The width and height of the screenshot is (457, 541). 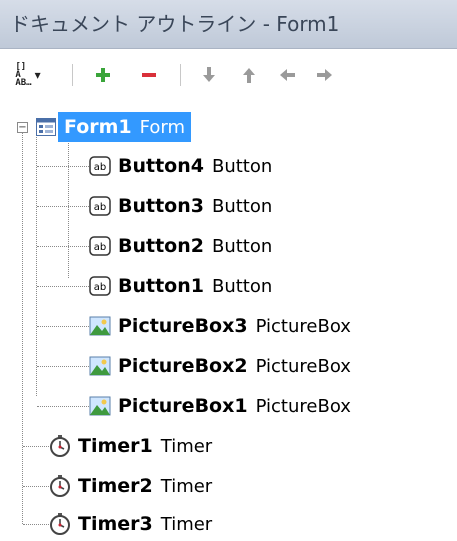 I want to click on arrow-up-icon, so click(x=249, y=75).